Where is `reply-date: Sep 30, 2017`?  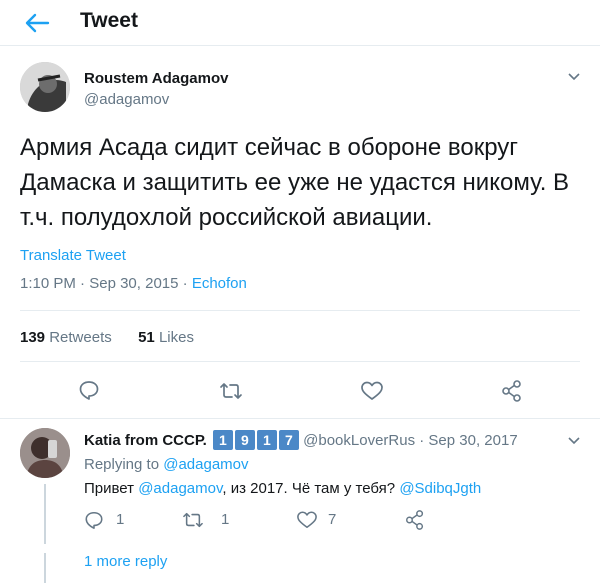
reply-date: Sep 30, 2017 is located at coordinates (472, 440).